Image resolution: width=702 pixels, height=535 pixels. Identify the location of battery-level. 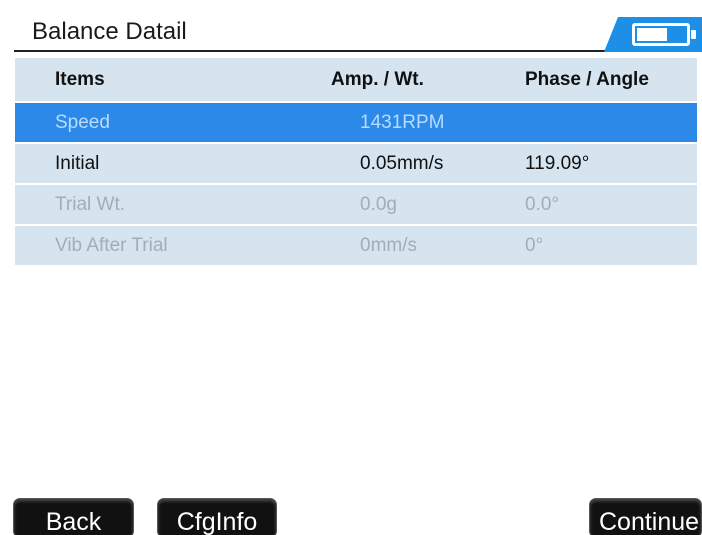
(652, 34).